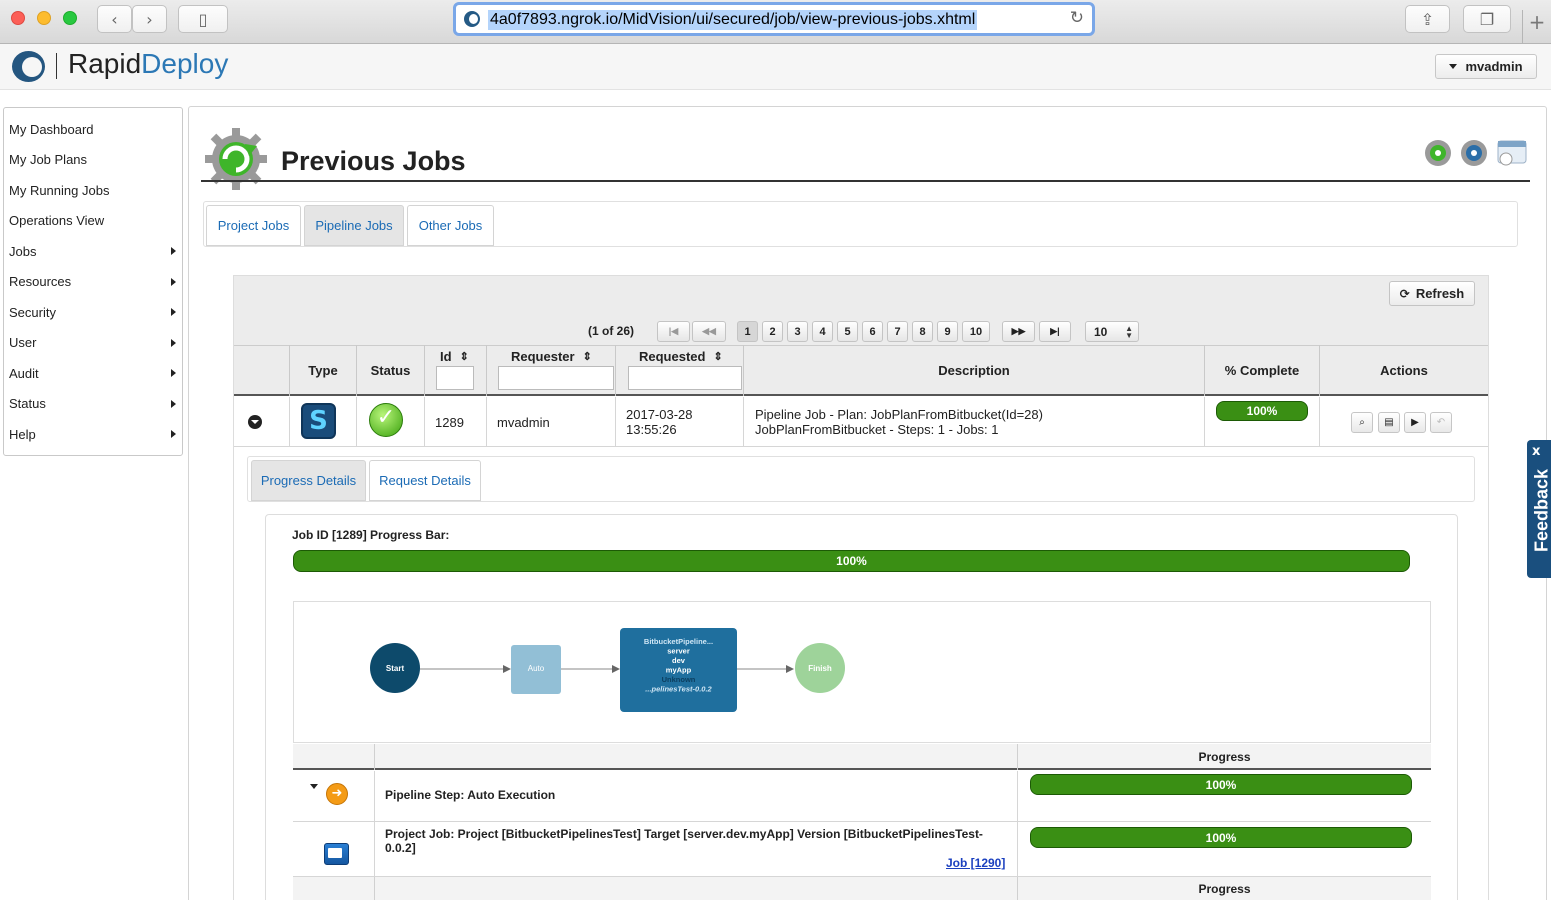  What do you see at coordinates (93, 373) in the screenshot?
I see `sidebar-item-audit: Audit` at bounding box center [93, 373].